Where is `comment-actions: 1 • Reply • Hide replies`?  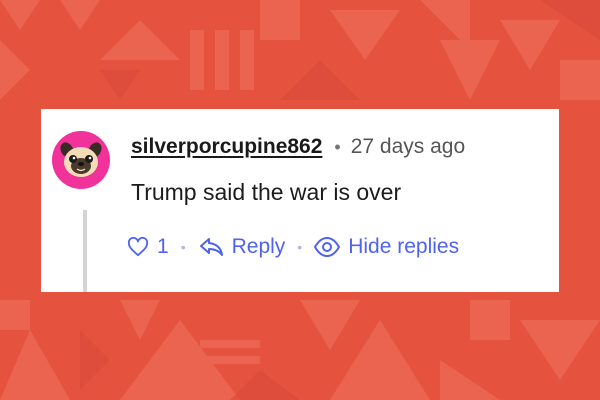
comment-actions: 1 • Reply • Hide replies is located at coordinates (293, 247).